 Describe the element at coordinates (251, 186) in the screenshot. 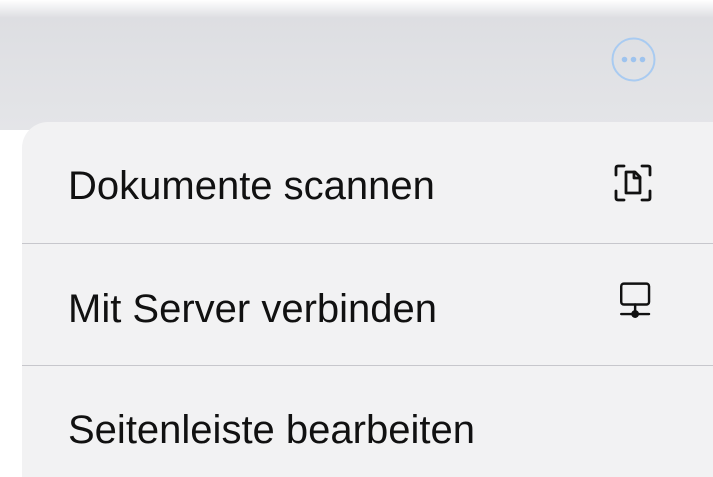

I see `menu-item-label: Dokumente scannen` at that location.